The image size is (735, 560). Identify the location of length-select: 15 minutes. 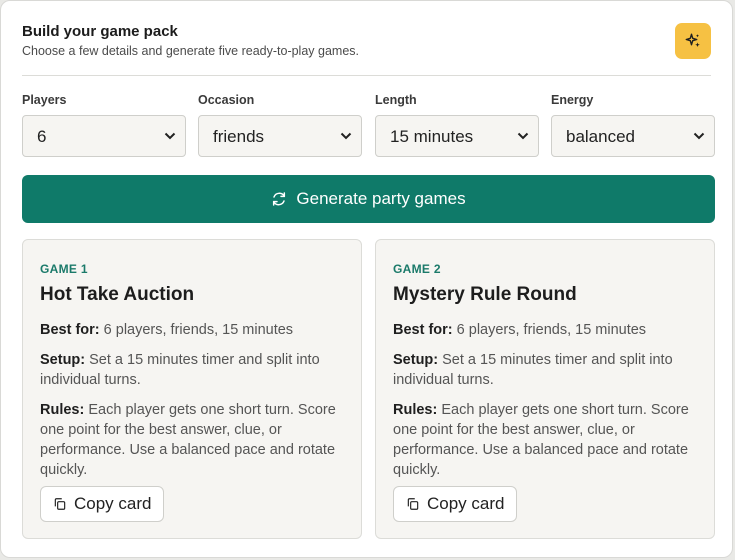
(457, 136).